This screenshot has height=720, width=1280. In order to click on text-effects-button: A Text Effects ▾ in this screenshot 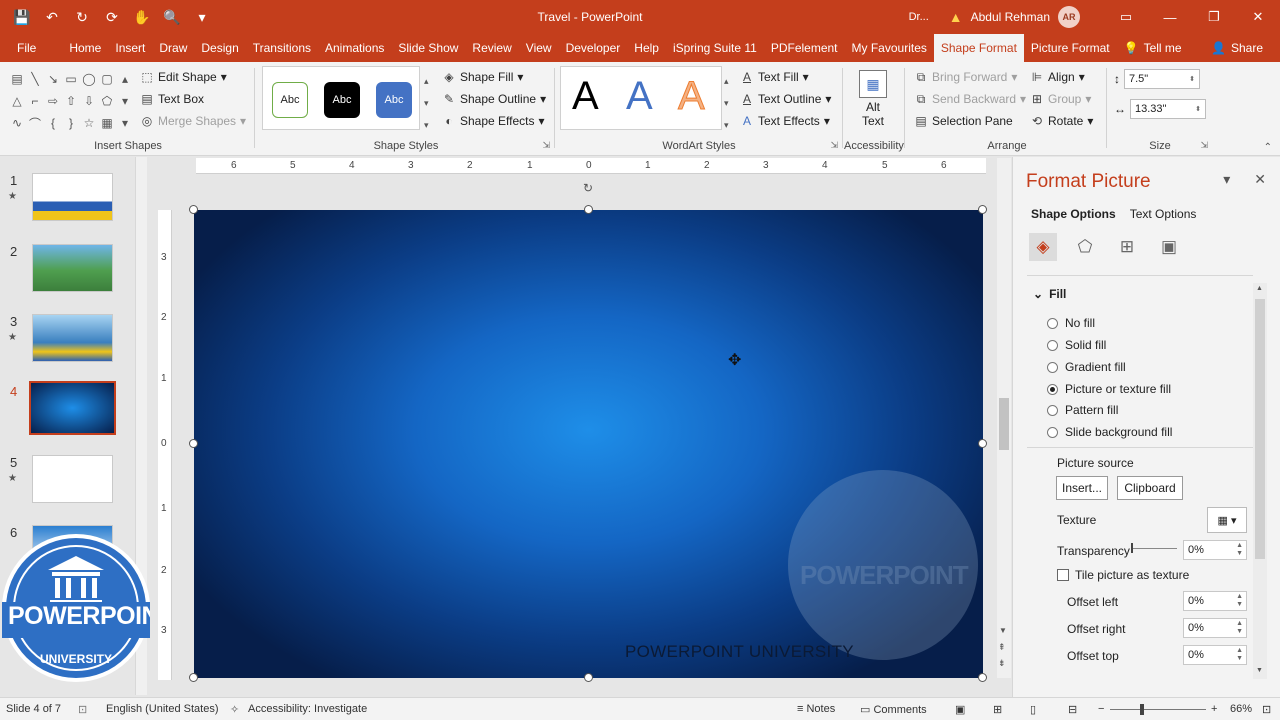, I will do `click(785, 121)`.